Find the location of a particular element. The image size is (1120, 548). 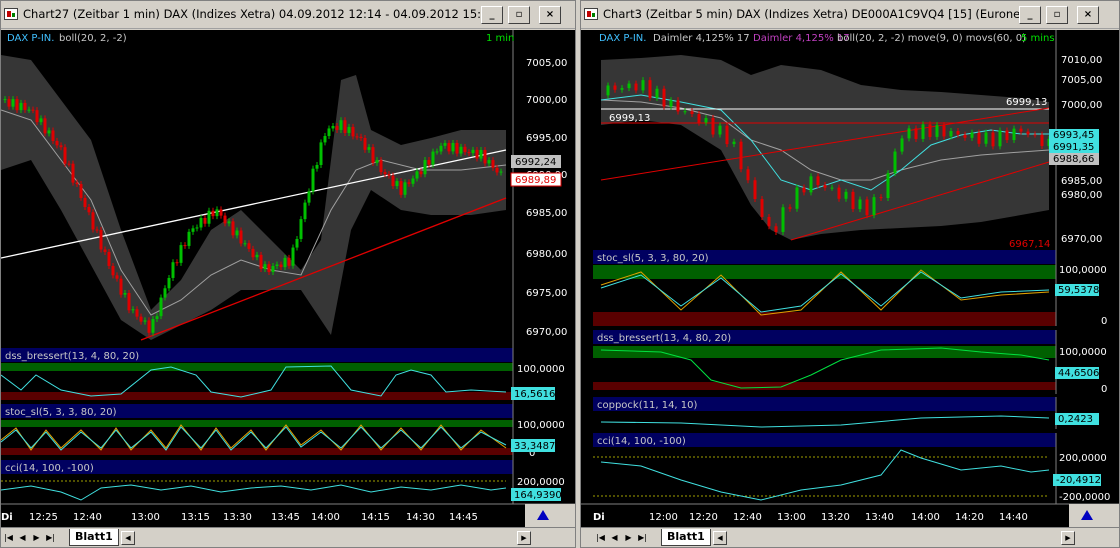

time-tick-label: 13:00 is located at coordinates (791, 517).